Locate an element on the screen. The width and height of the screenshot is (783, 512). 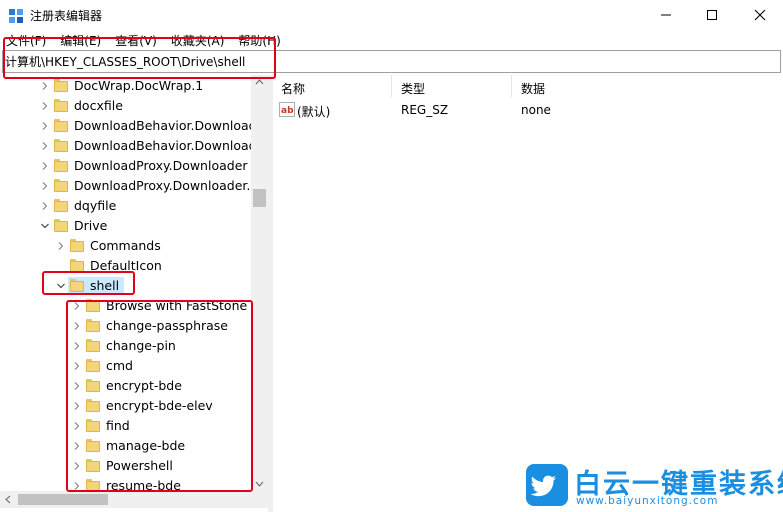
scroll-left-icon is located at coordinates (8, 499).